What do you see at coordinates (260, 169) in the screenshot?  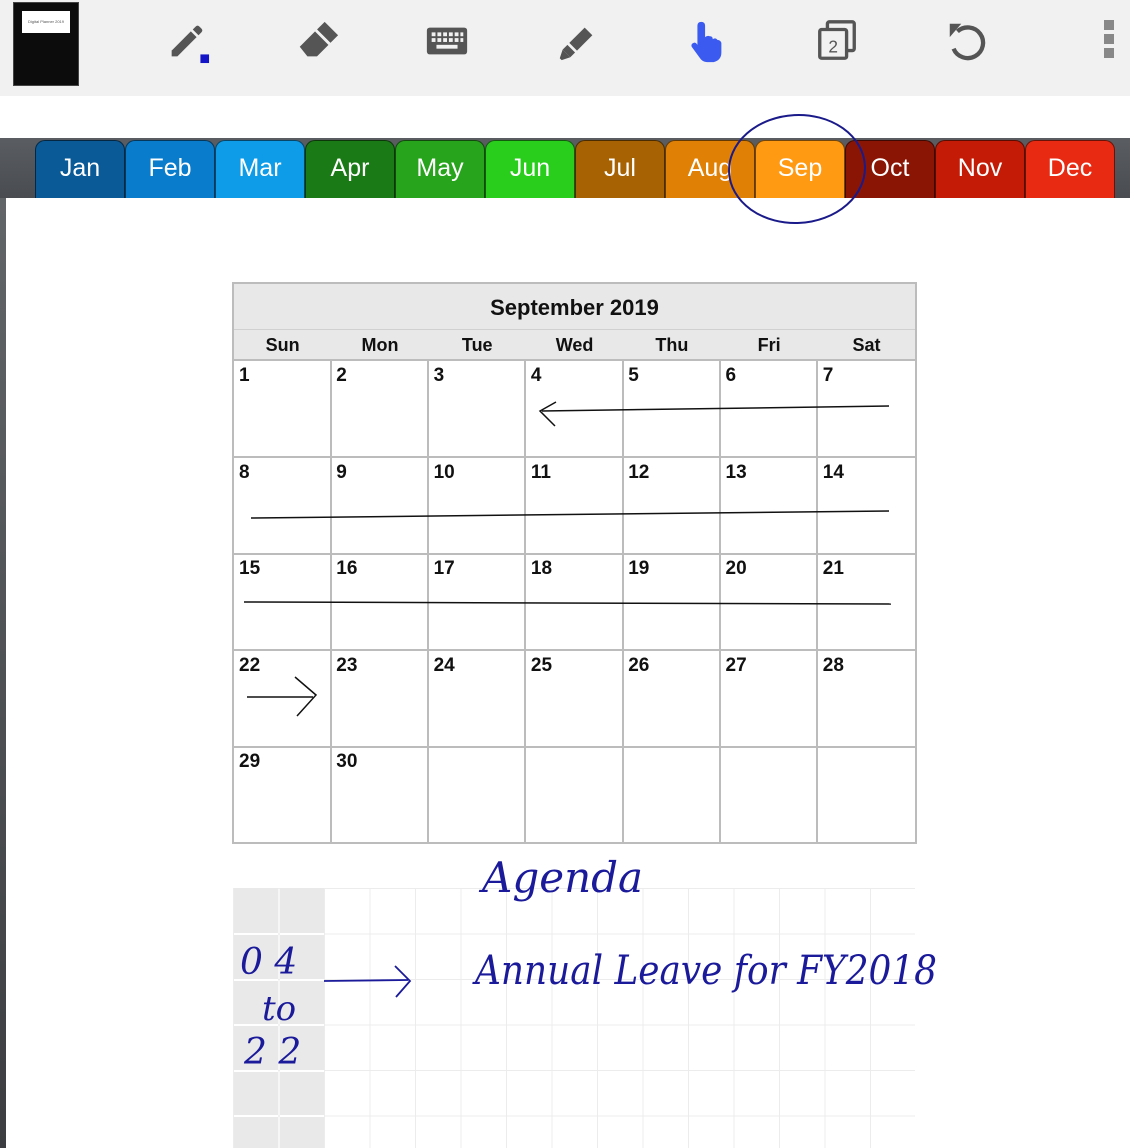 I see `month-tab-mar: Mar` at bounding box center [260, 169].